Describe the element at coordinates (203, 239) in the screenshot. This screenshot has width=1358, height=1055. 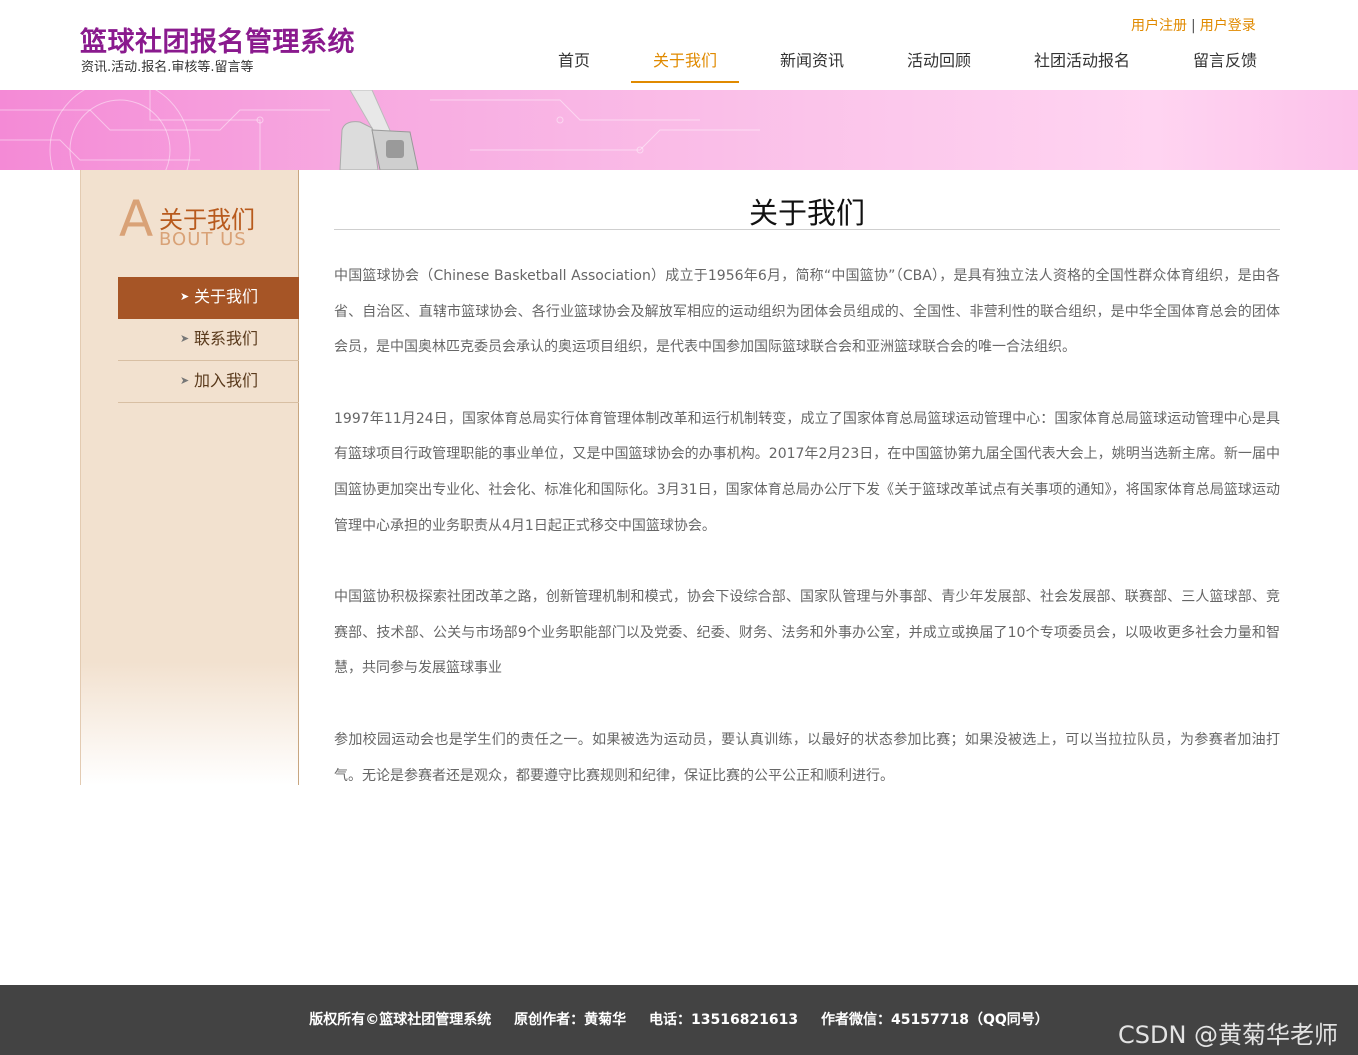
I see `about-heading-en: BOUT US` at that location.